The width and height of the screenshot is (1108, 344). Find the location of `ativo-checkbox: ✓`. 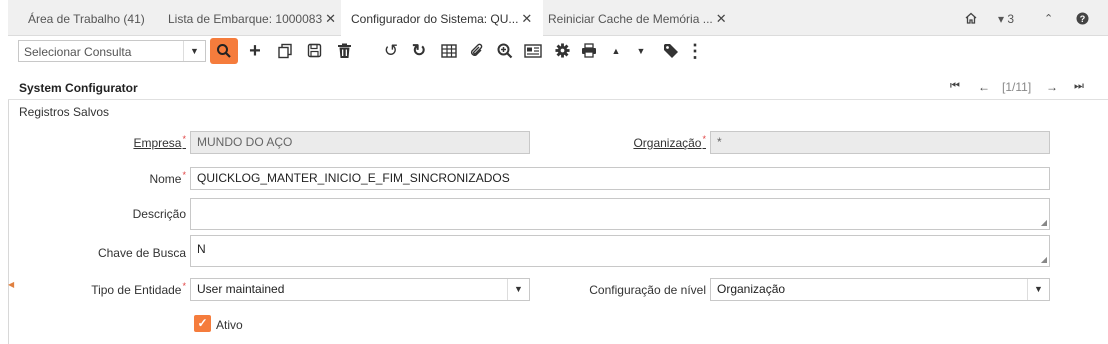

ativo-checkbox: ✓ is located at coordinates (202, 323).